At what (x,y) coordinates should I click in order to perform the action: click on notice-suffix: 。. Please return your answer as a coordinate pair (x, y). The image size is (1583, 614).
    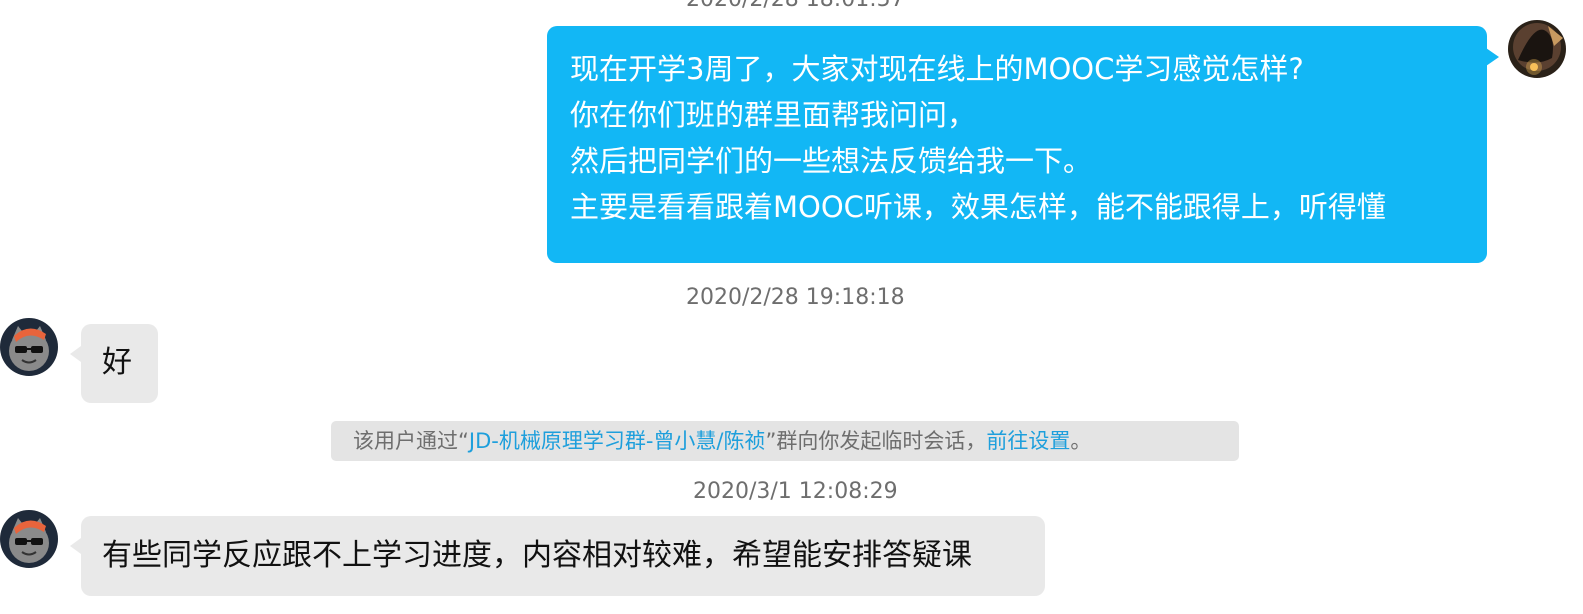
    Looking at the image, I should click on (1081, 441).